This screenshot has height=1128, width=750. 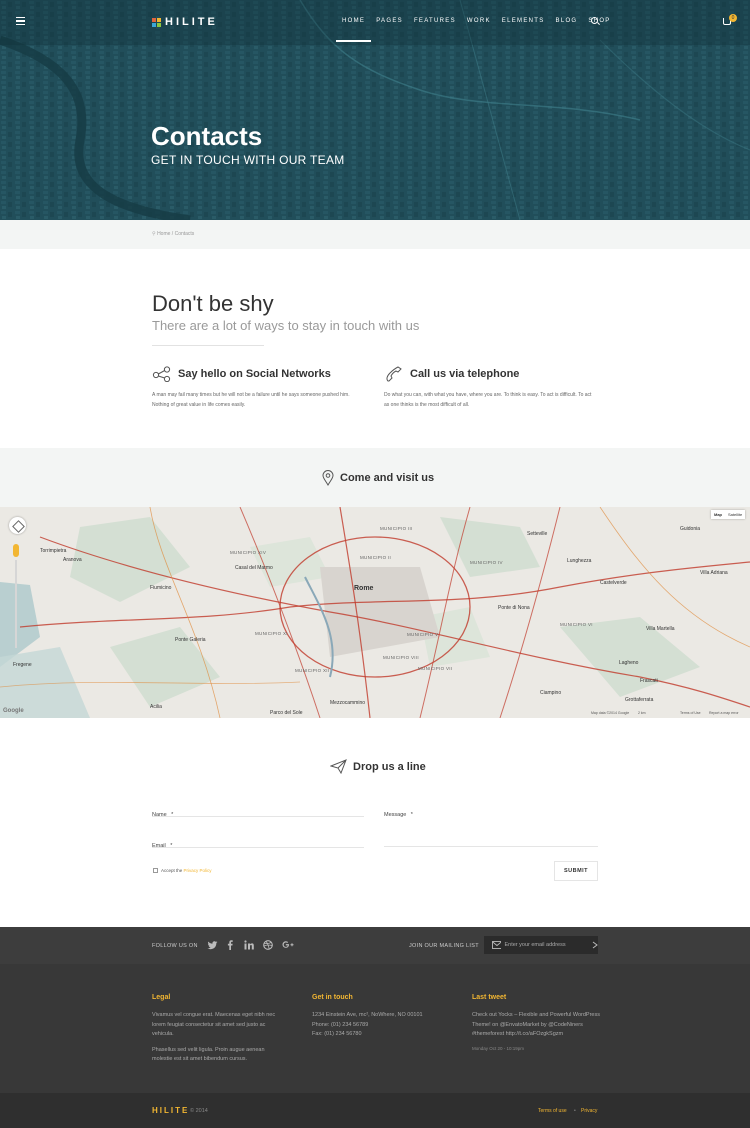 What do you see at coordinates (13, 711) in the screenshot?
I see `google-logo: Google` at bounding box center [13, 711].